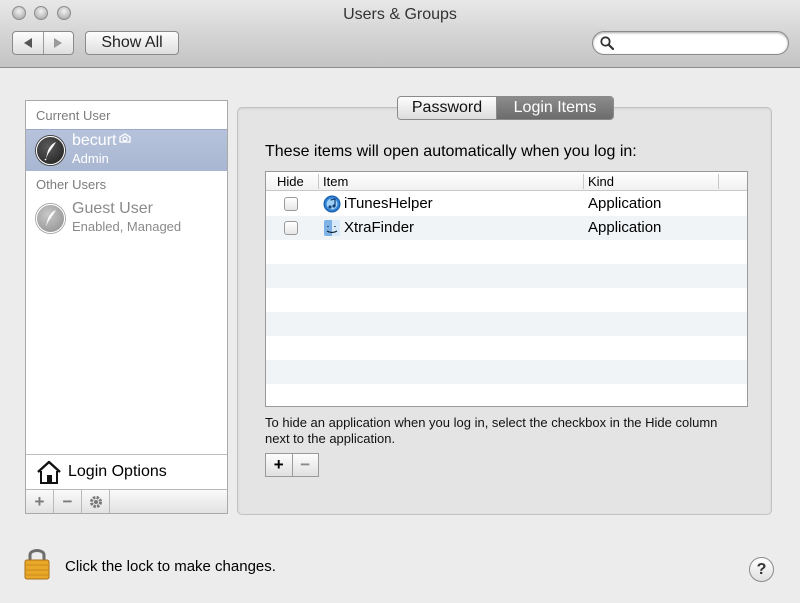 The image size is (800, 603). What do you see at coordinates (690, 43) in the screenshot?
I see `search-field` at bounding box center [690, 43].